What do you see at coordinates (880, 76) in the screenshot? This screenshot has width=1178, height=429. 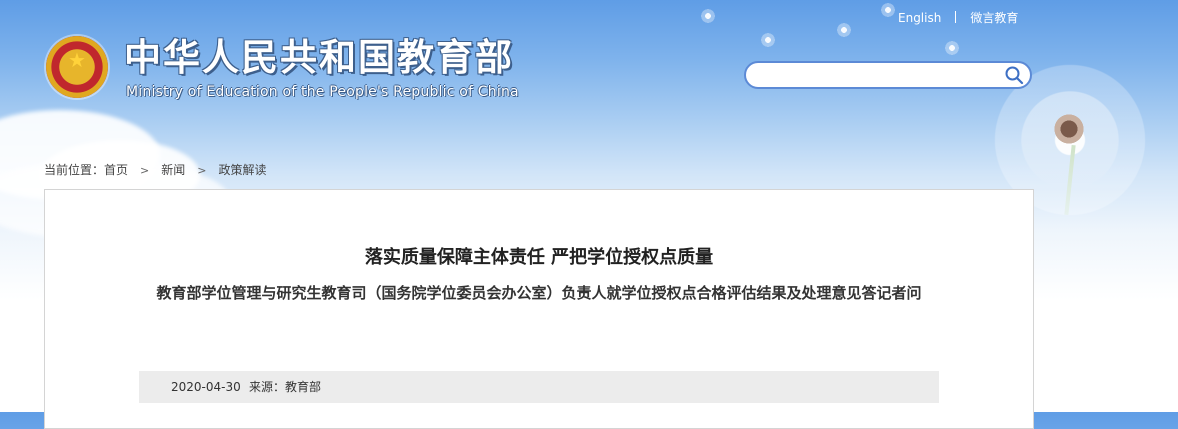 I see `search-input` at bounding box center [880, 76].